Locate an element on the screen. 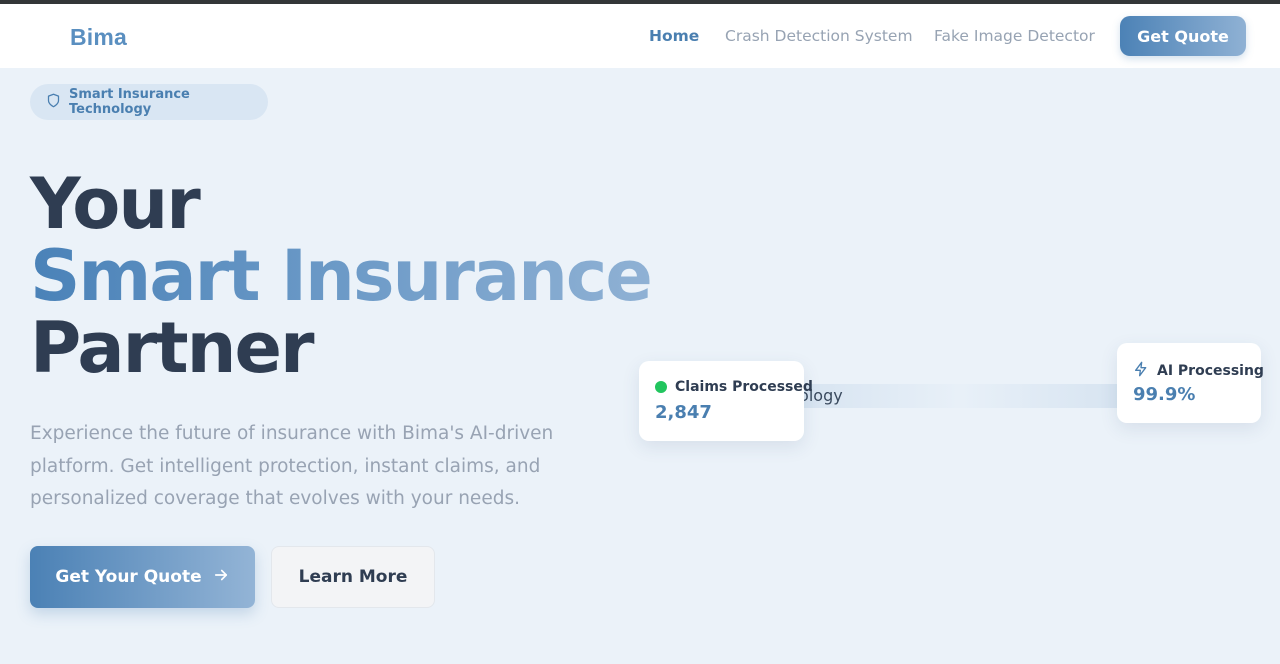 The height and width of the screenshot is (664, 1280). hero-badge-label: Smart Insurance Technology is located at coordinates (129, 102).